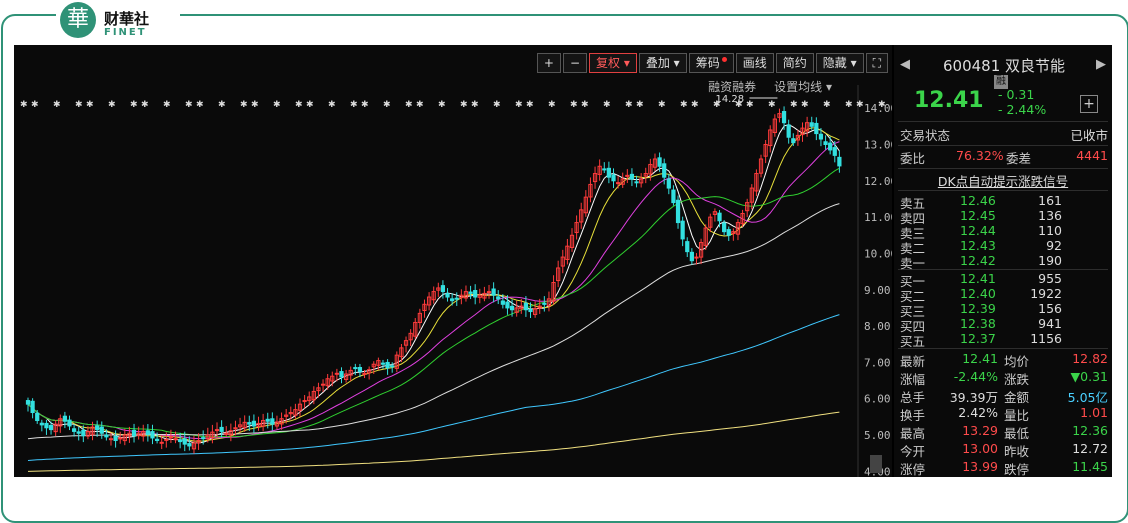  What do you see at coordinates (1017, 361) in the screenshot?
I see `stat-label: 均价` at bounding box center [1017, 361].